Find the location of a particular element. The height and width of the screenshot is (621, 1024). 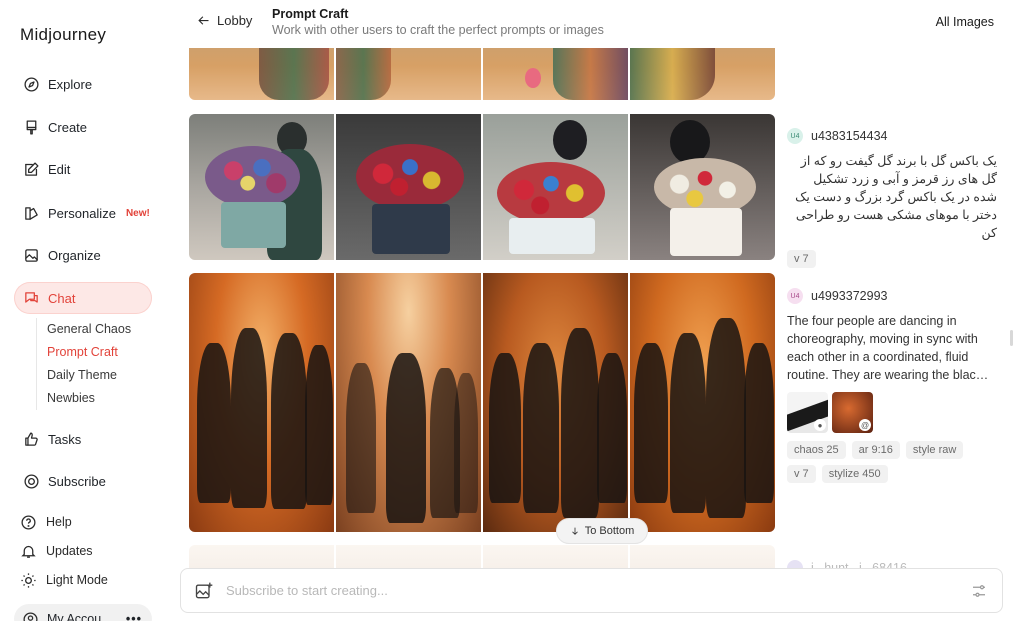

post-user: U4 u4383154434 is located at coordinates (892, 136).